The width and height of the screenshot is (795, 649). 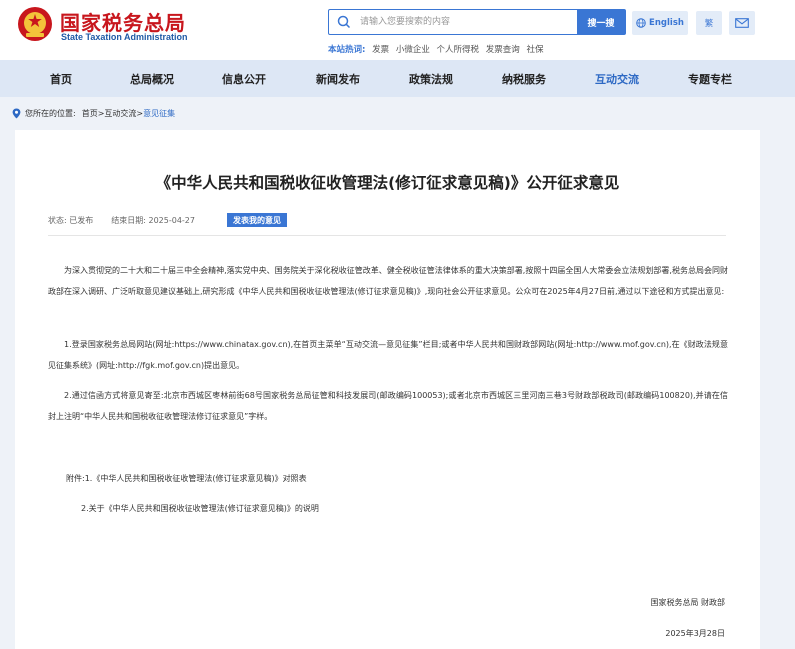 What do you see at coordinates (387, 235) in the screenshot?
I see `divider` at bounding box center [387, 235].